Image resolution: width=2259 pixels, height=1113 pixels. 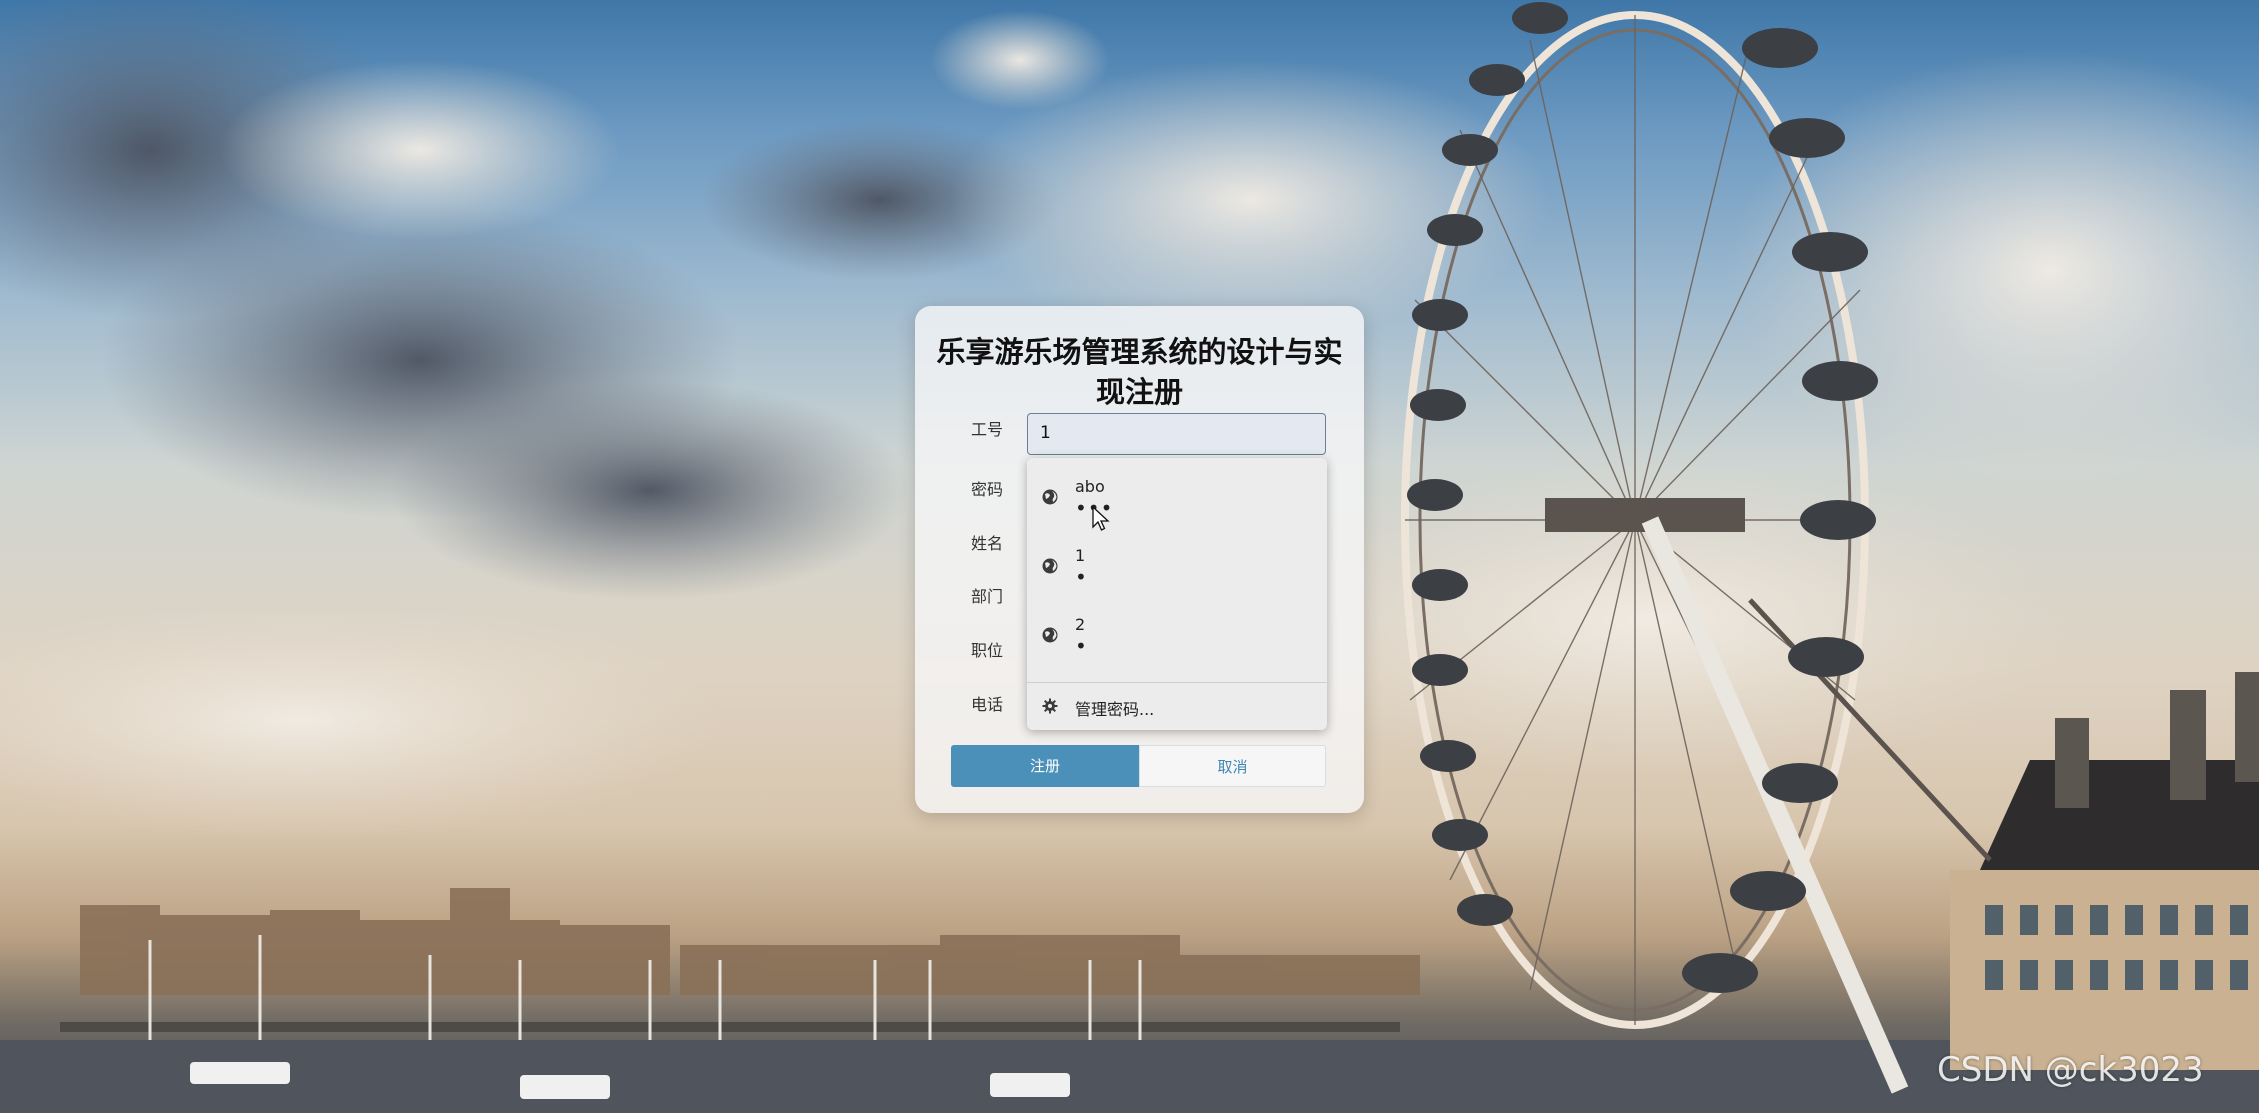 I want to click on department-label: 部门, so click(x=987, y=596).